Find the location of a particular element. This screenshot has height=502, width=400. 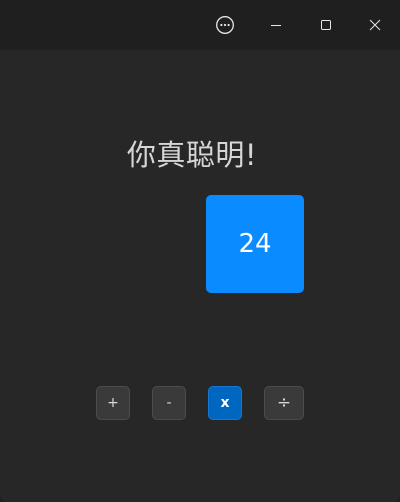

subtract-operator-button: - is located at coordinates (169, 403).